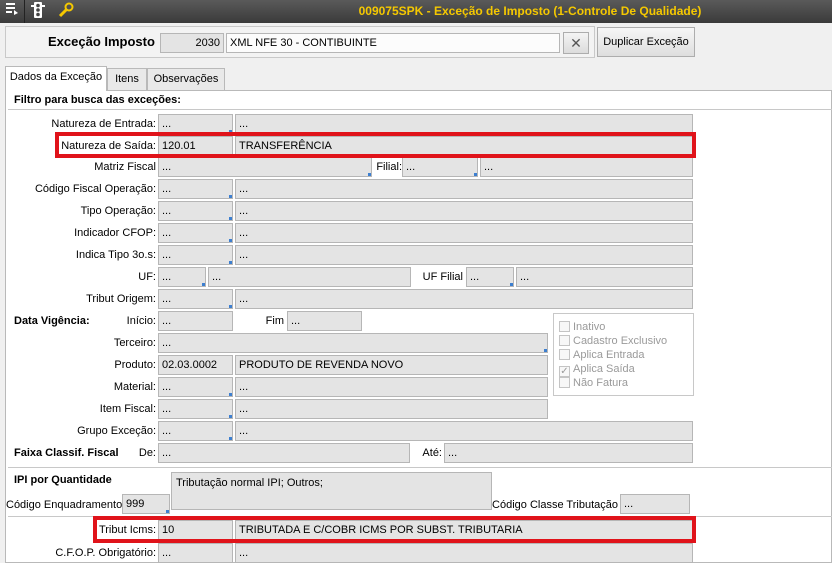 Image resolution: width=832 pixels, height=563 pixels. What do you see at coordinates (115, 233) in the screenshot?
I see `indicador-cfop-label: Indicador CFOP:` at bounding box center [115, 233].